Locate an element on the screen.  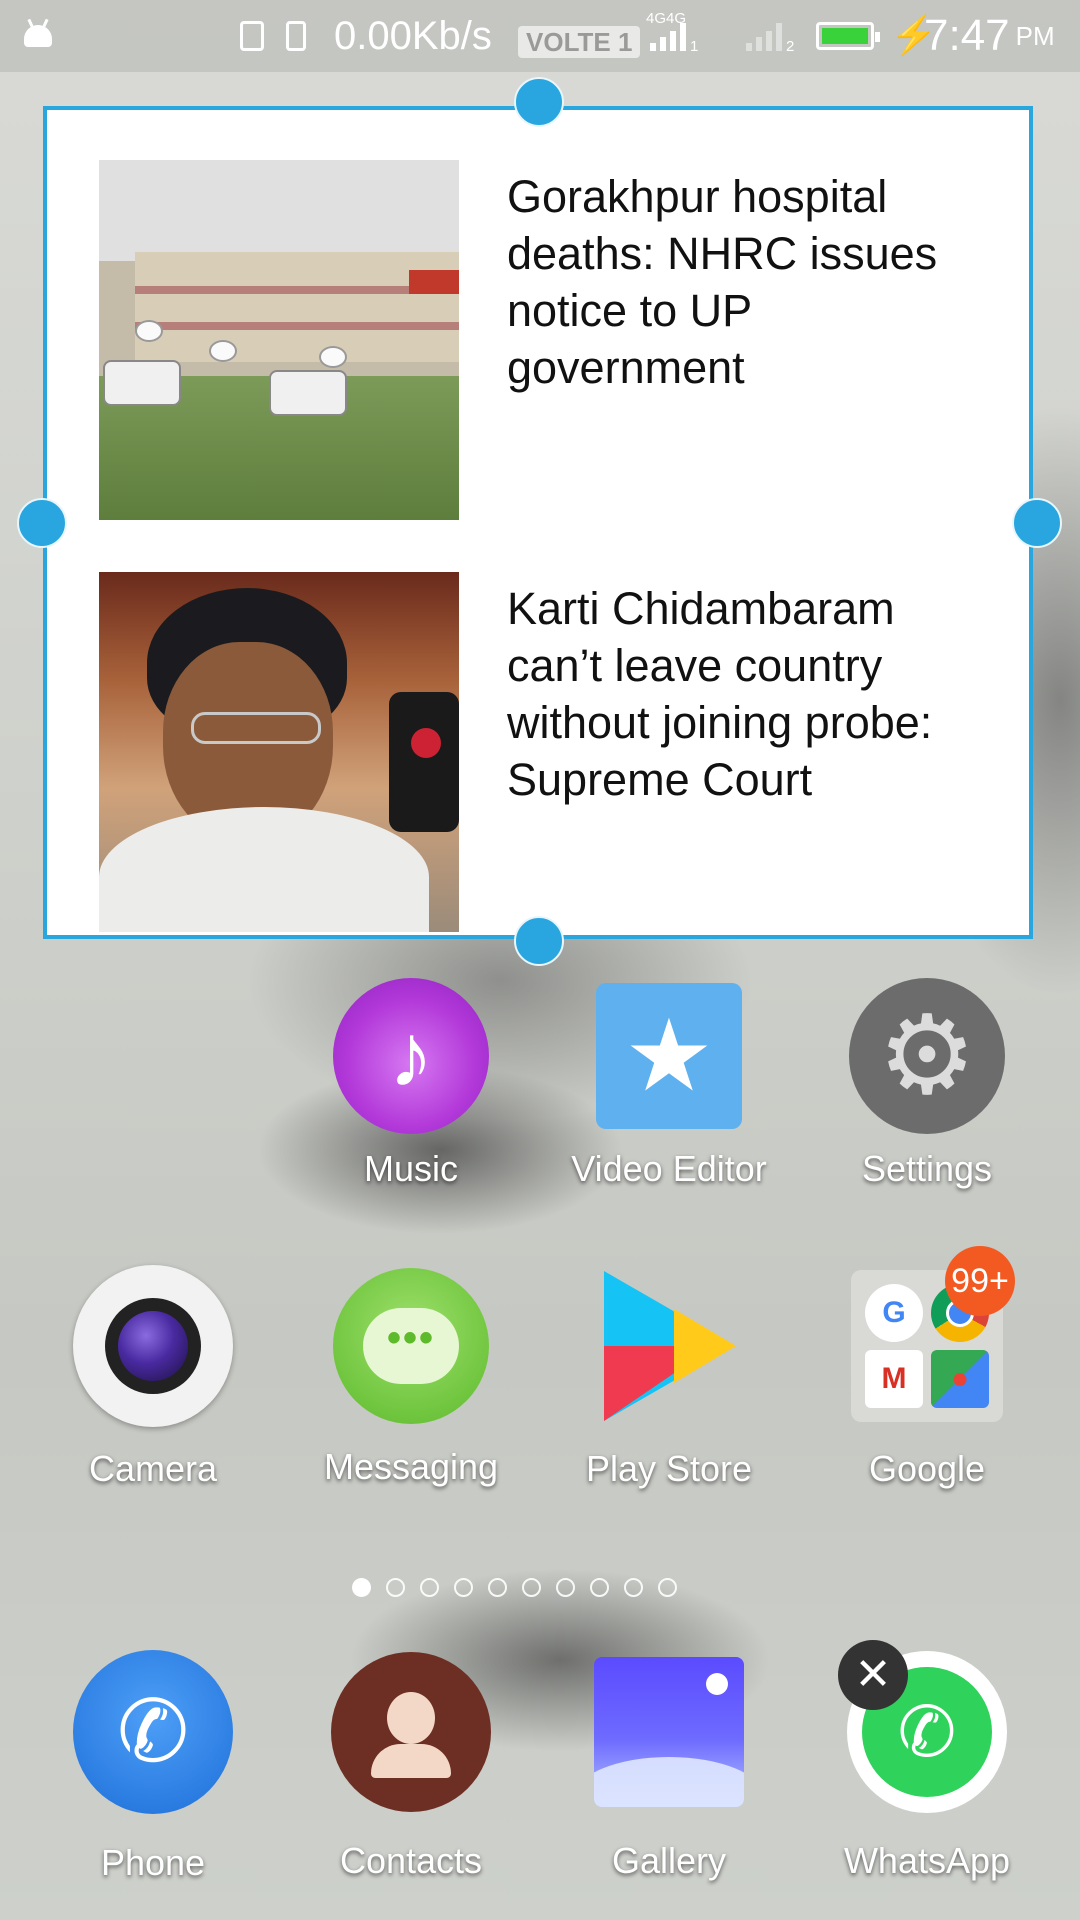
app-contacts: Contacts is located at coordinates (411, 1766).